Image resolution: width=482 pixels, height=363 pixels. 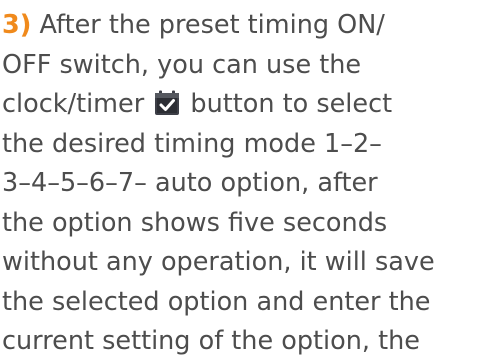 What do you see at coordinates (167, 103) in the screenshot?
I see `calendar-check-icon` at bounding box center [167, 103].